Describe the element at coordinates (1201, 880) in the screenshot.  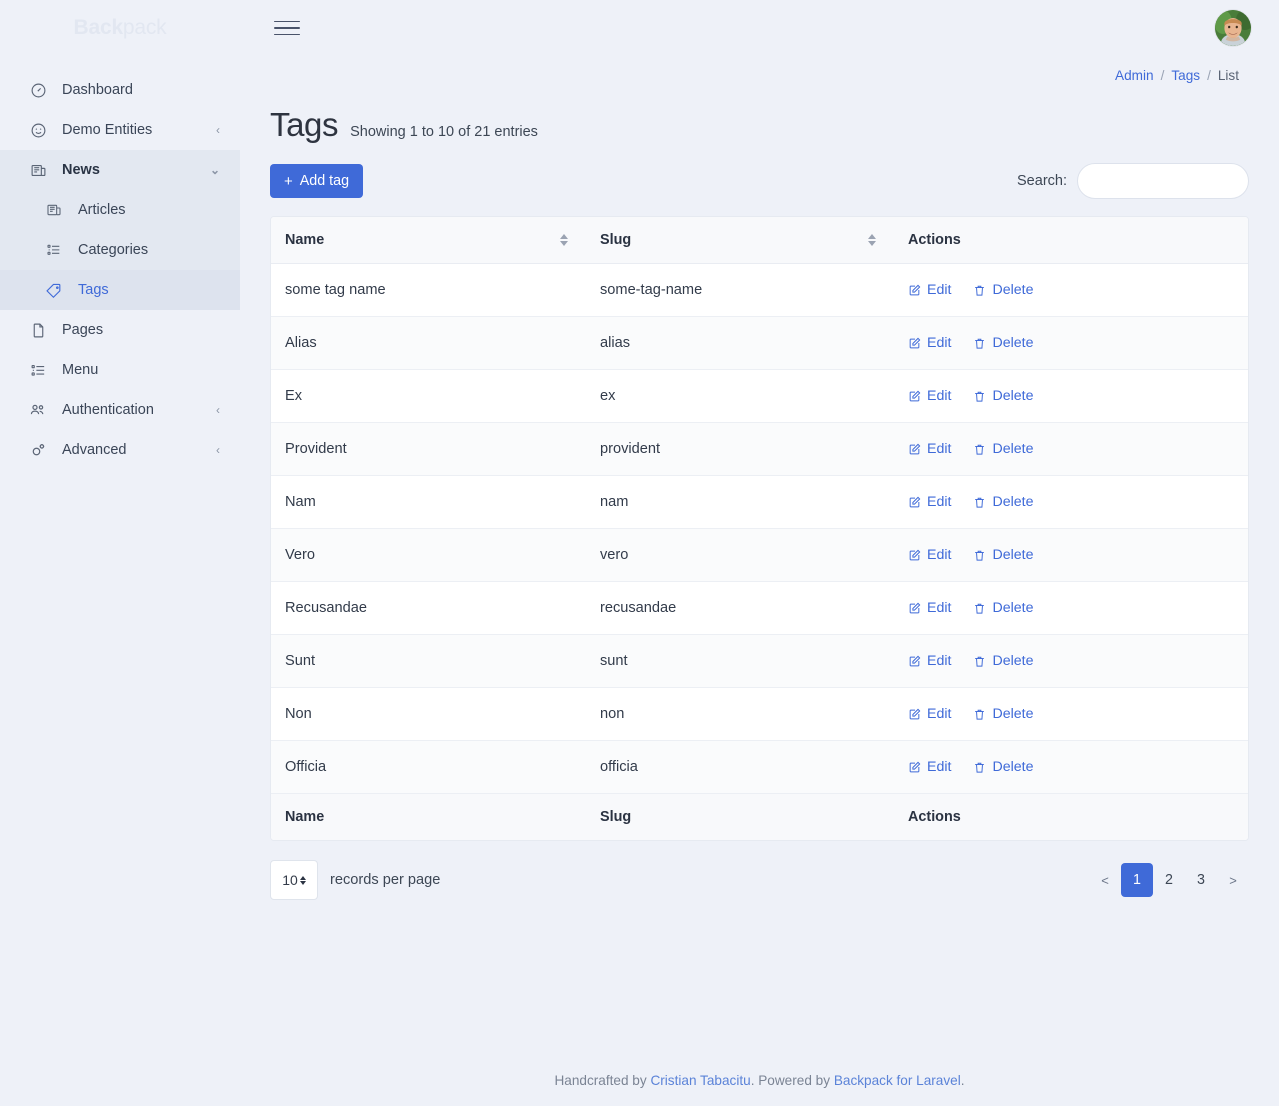
I see `pagination-page: 3` at that location.